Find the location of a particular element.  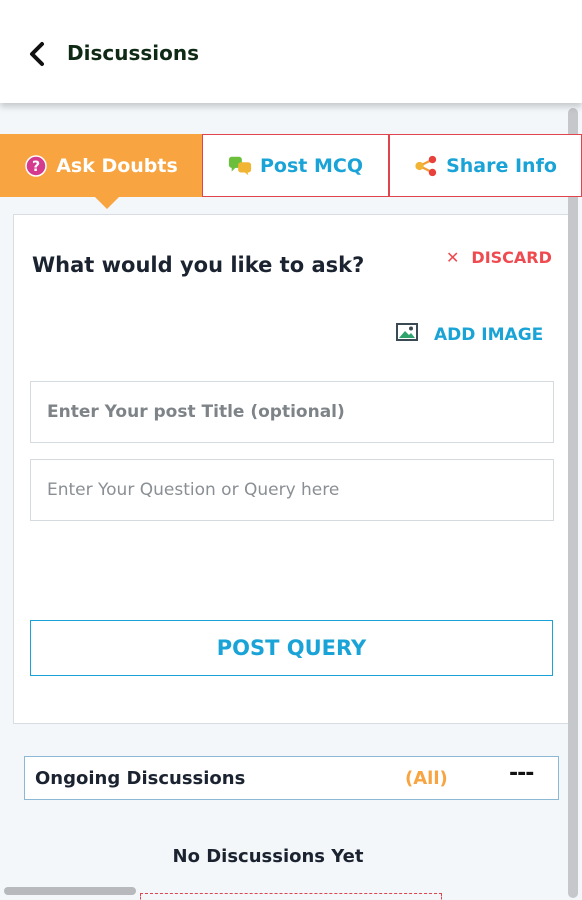

discussion-tabs: ? Ask Doubts Post MCQ Share Info is located at coordinates (291, 171).